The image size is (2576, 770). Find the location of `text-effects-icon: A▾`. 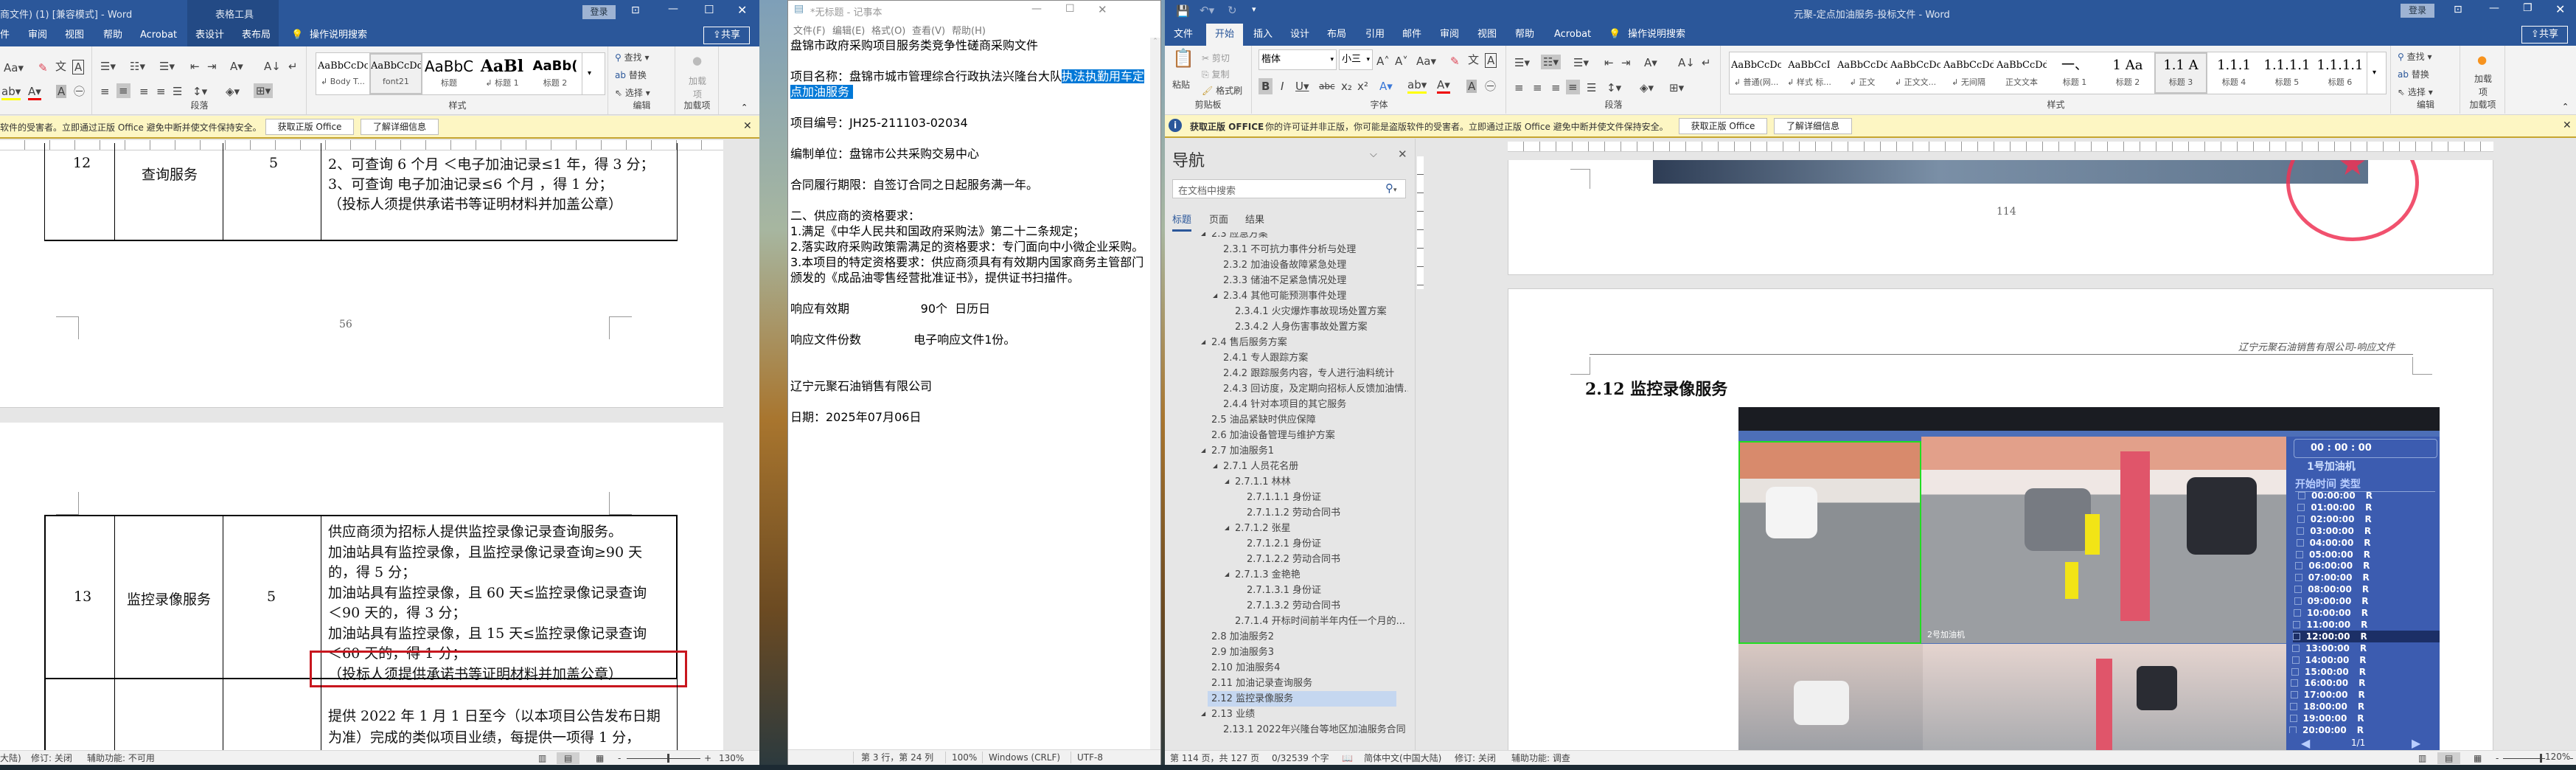

text-effects-icon: A▾ is located at coordinates (1386, 86).